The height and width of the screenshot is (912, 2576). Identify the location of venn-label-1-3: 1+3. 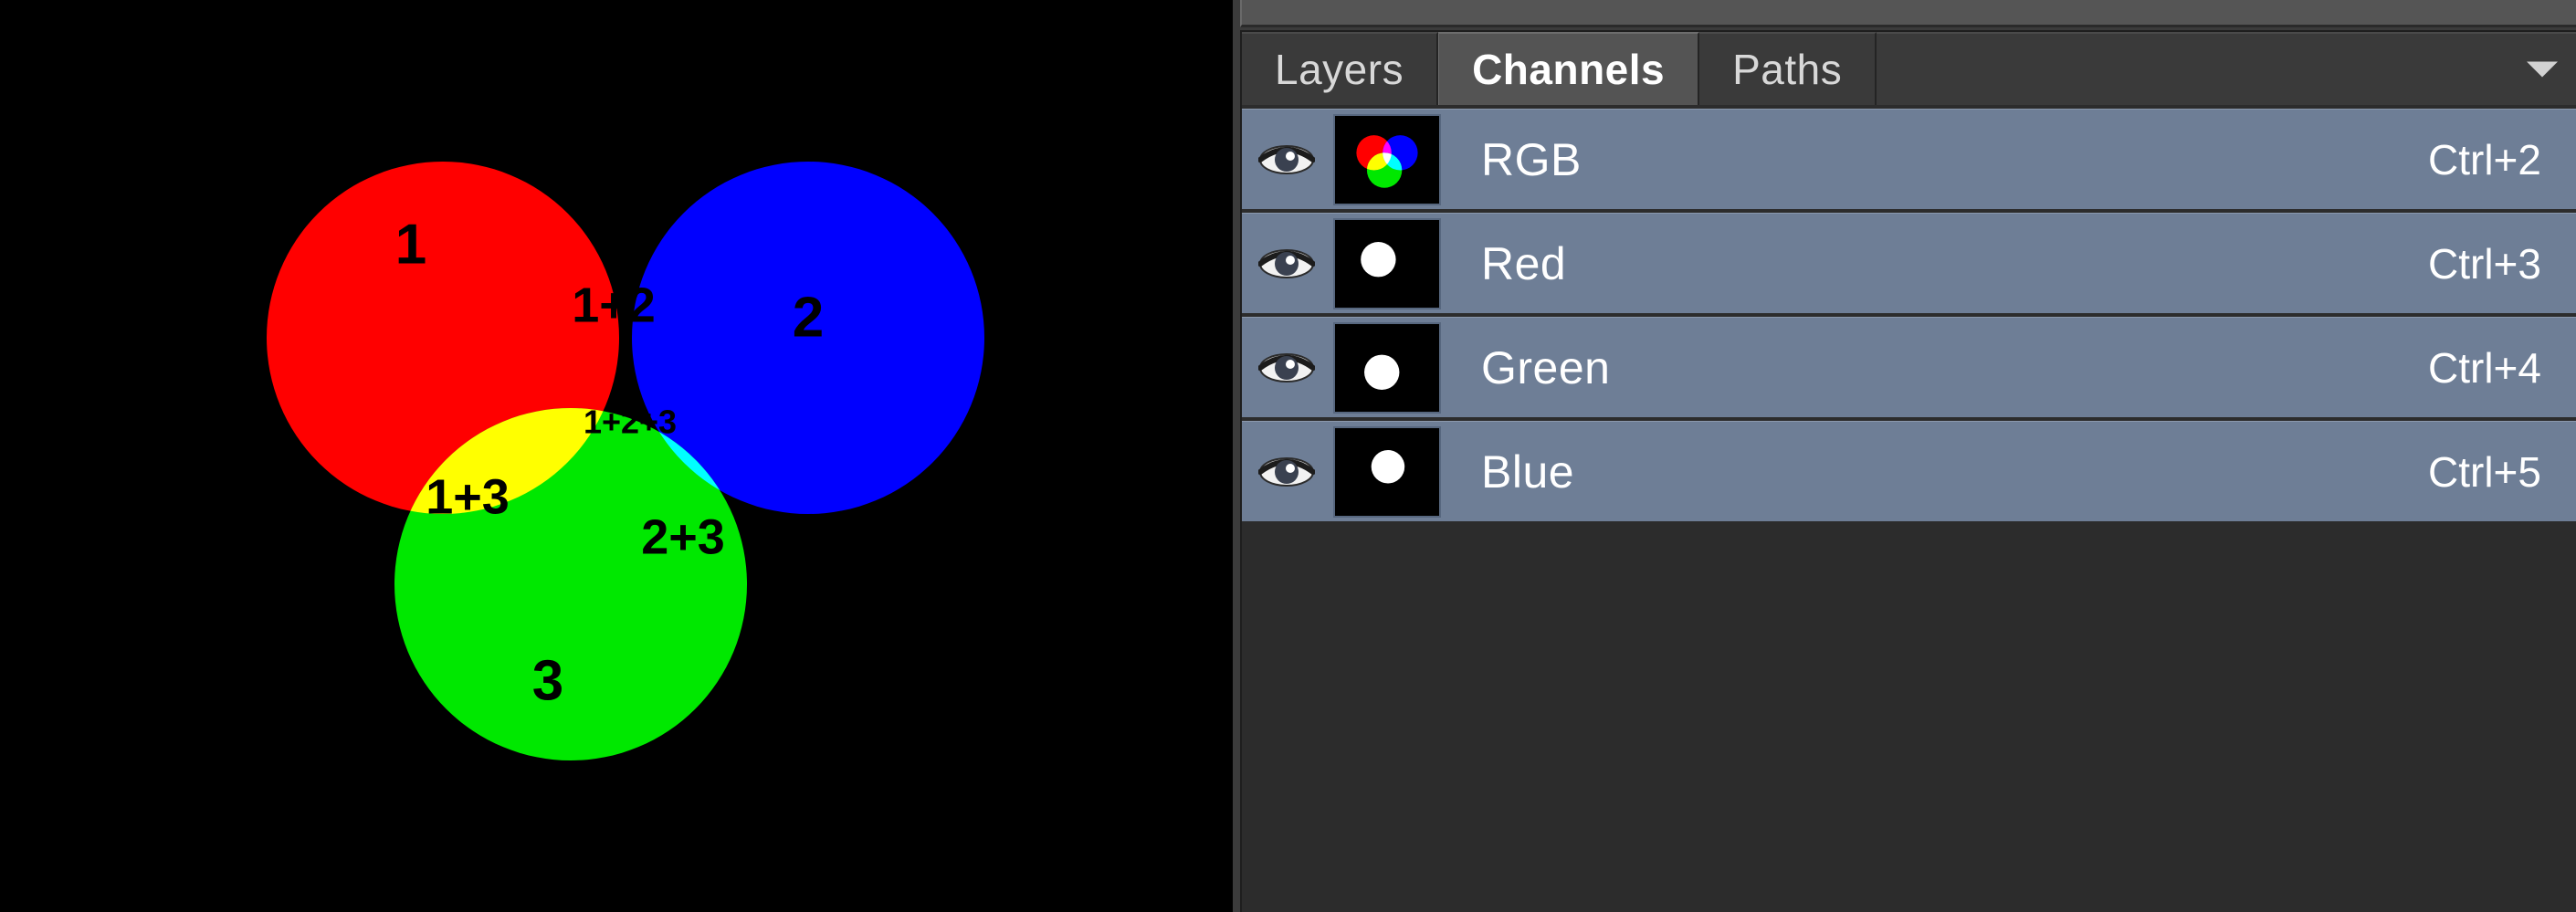
(468, 497).